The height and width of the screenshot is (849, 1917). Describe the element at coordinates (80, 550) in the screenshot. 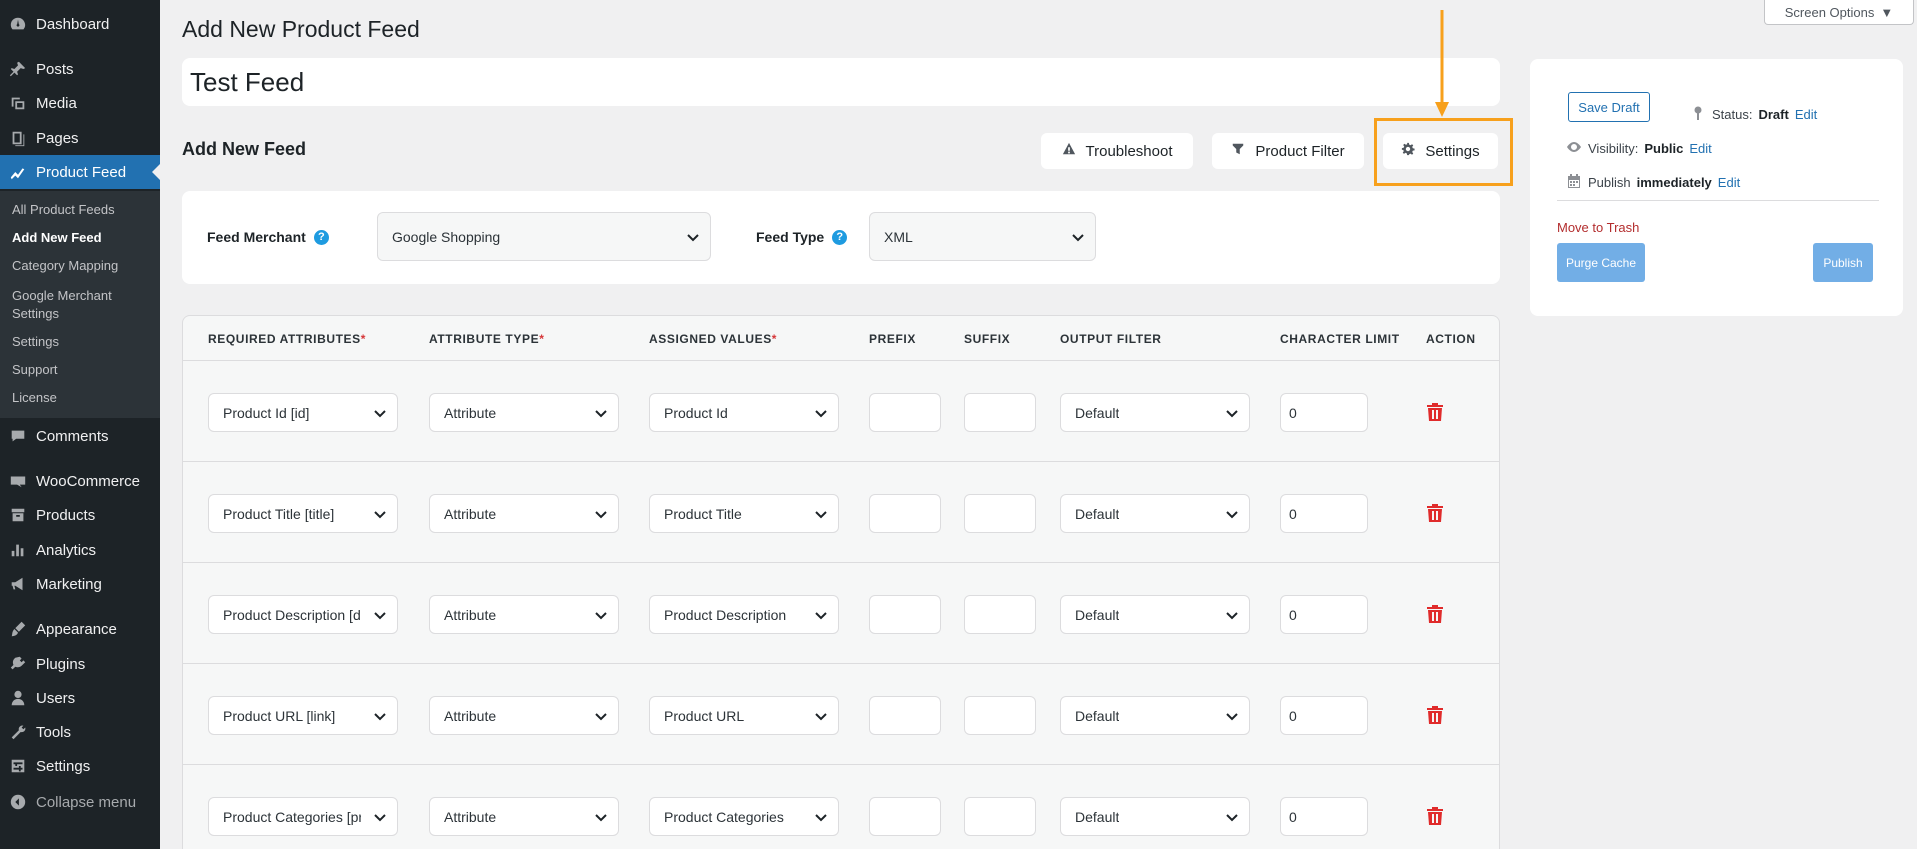

I see `menu-analytics: Analytics` at that location.